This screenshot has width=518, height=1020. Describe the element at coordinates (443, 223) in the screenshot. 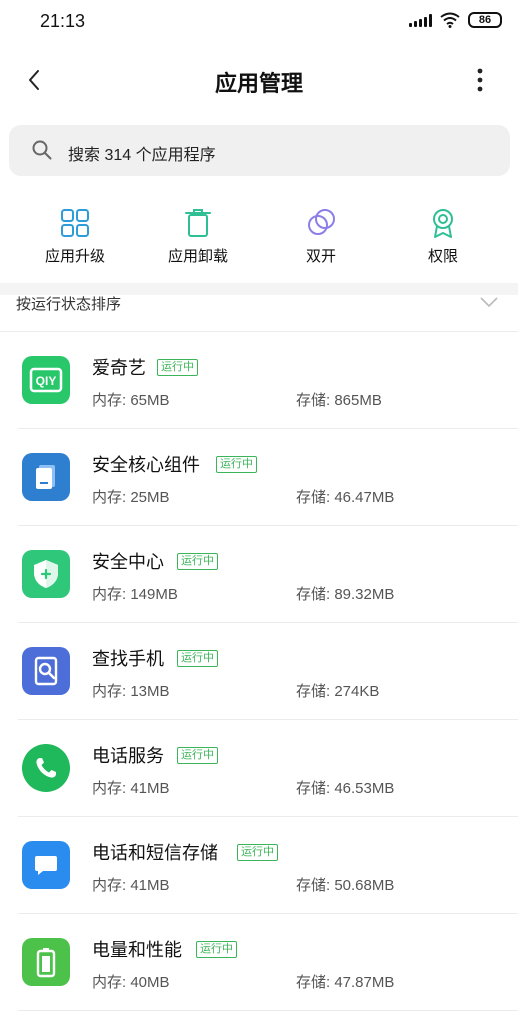

I see `badge-icon` at that location.